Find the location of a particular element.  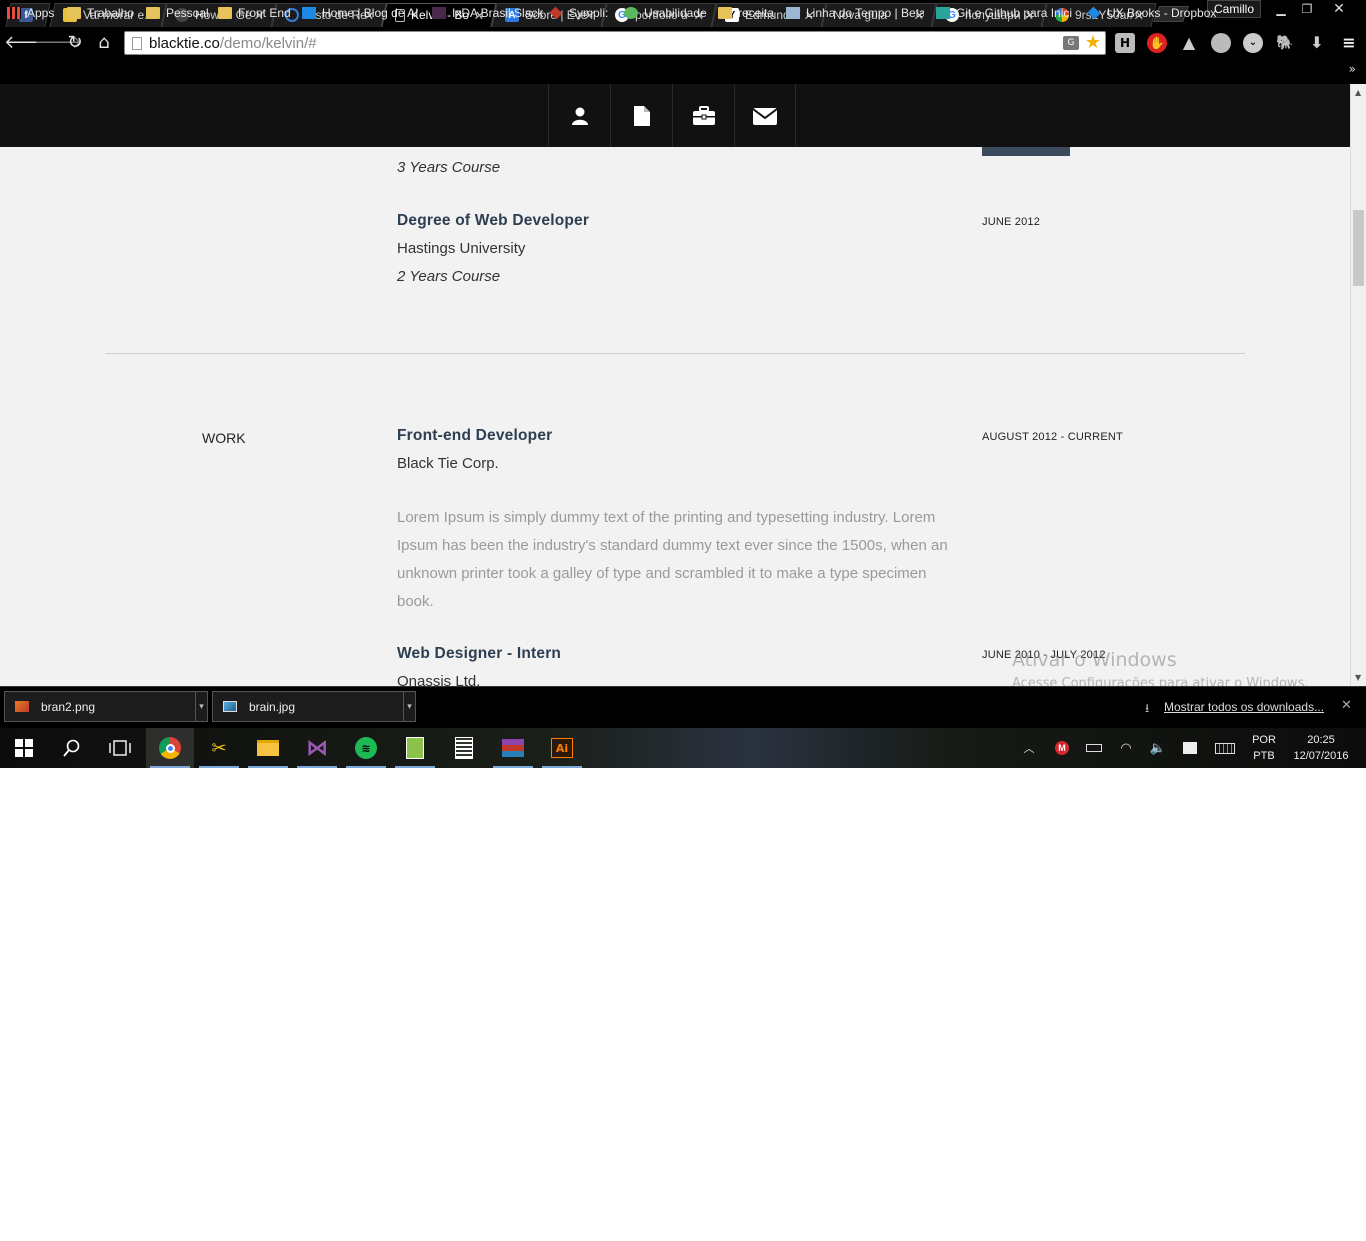

bookmark-front-end: Front End is located at coordinates (254, 13).